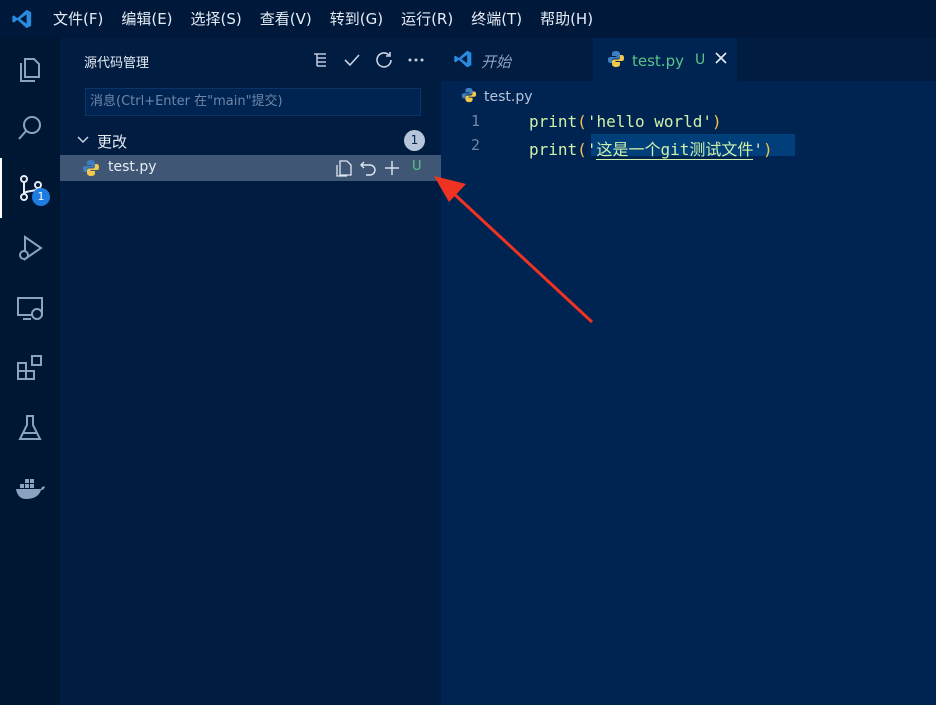  I want to click on stage-changes-plus-icon, so click(392, 168).